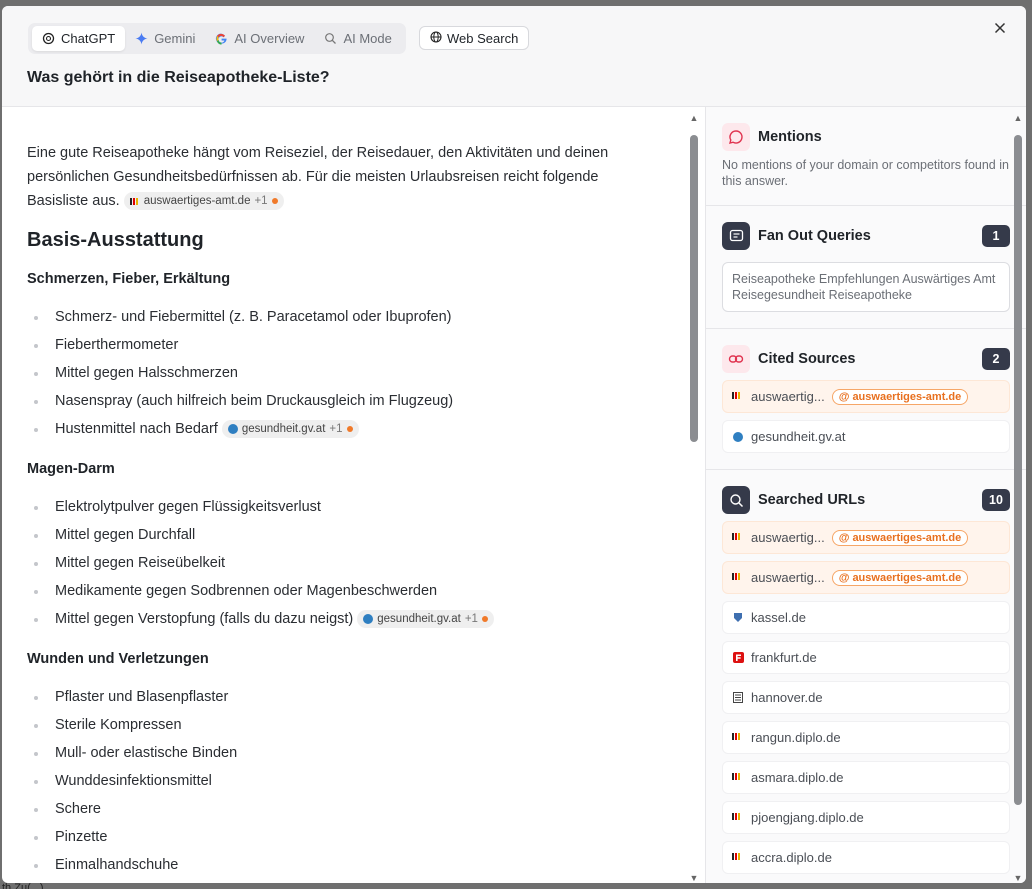  Describe the element at coordinates (334, 535) in the screenshot. I see `list-item: Mittel gegen Durchfall` at that location.